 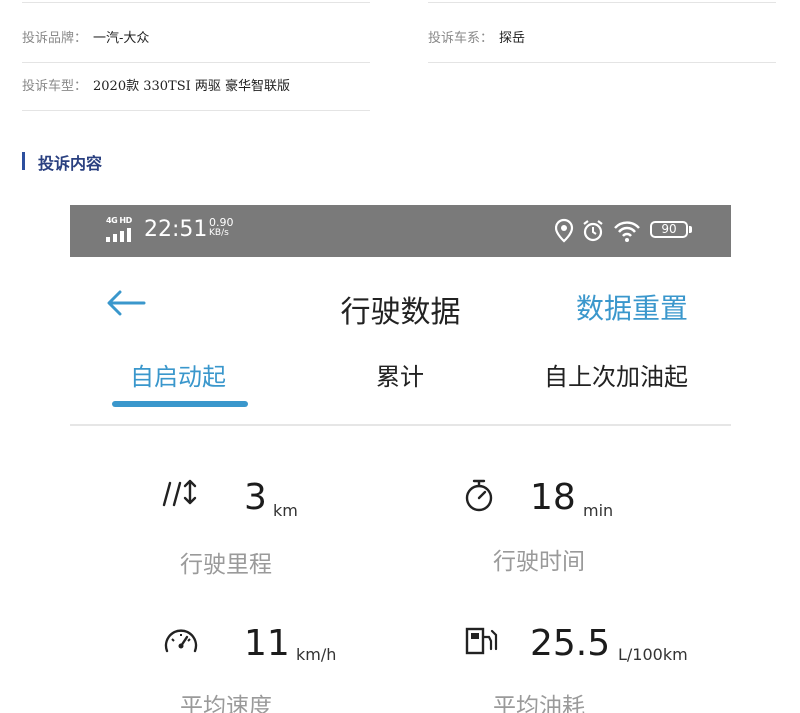 What do you see at coordinates (178, 374) in the screenshot?
I see `tab-since-start: 自启动起` at bounding box center [178, 374].